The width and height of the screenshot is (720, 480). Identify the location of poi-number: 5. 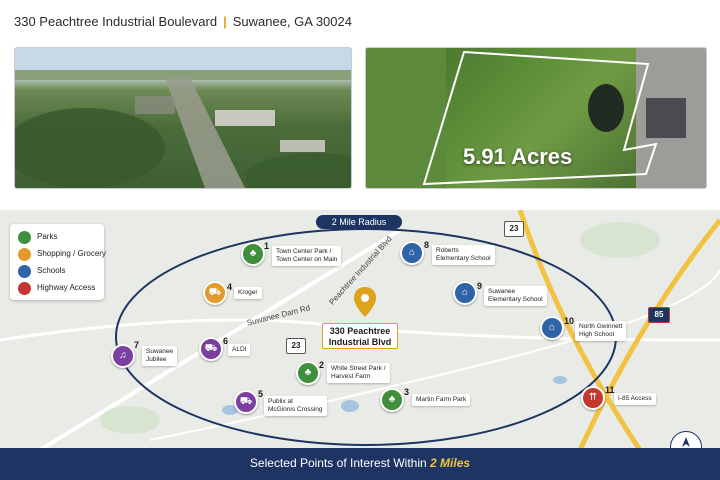
(261, 394).